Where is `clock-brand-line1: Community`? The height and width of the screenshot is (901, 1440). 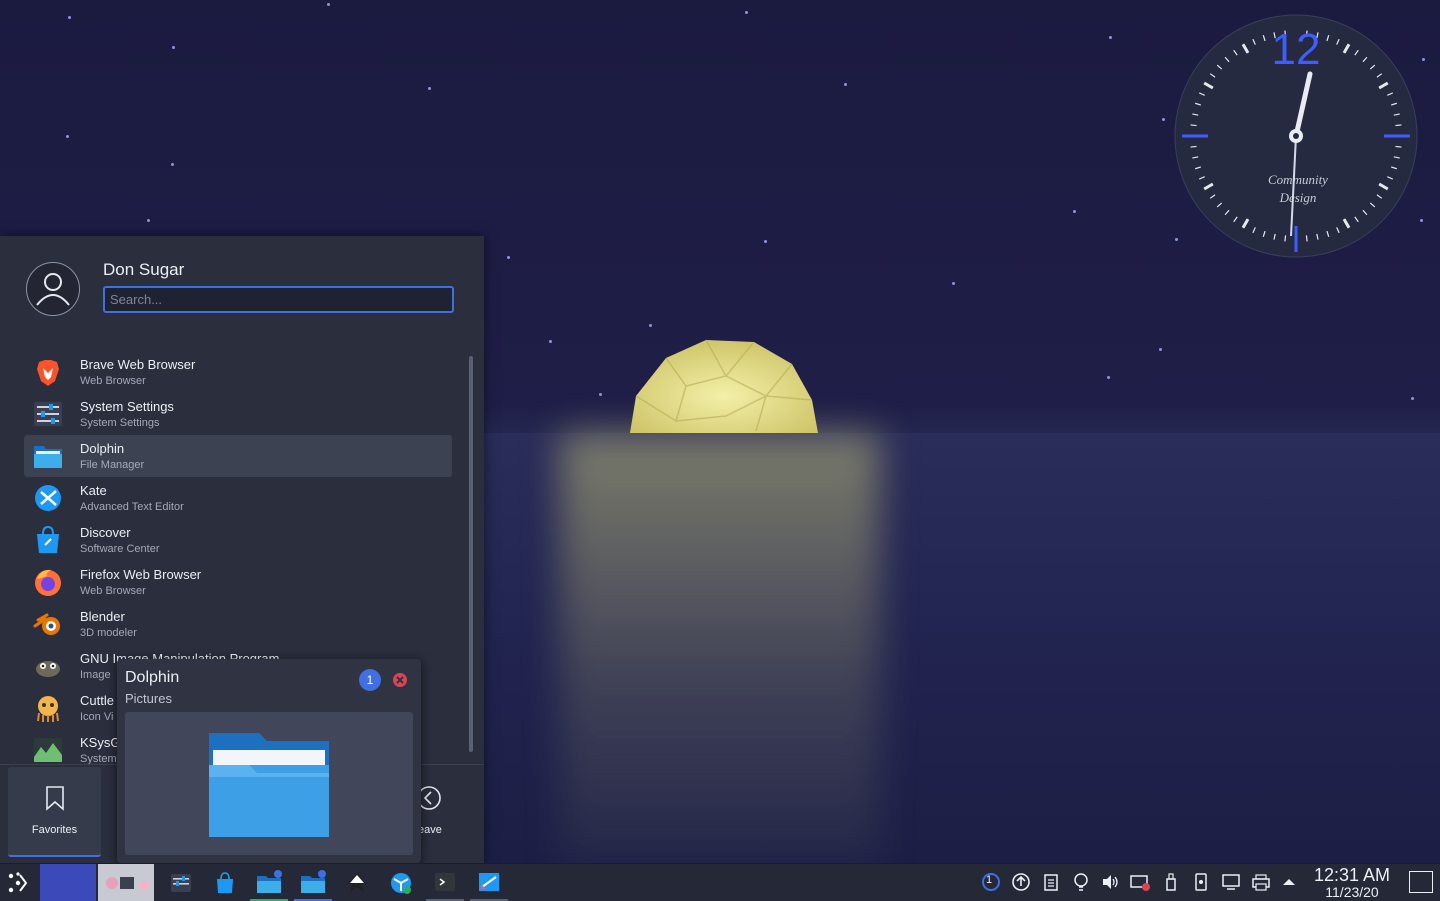 clock-brand-line1: Community is located at coordinates (1298, 179).